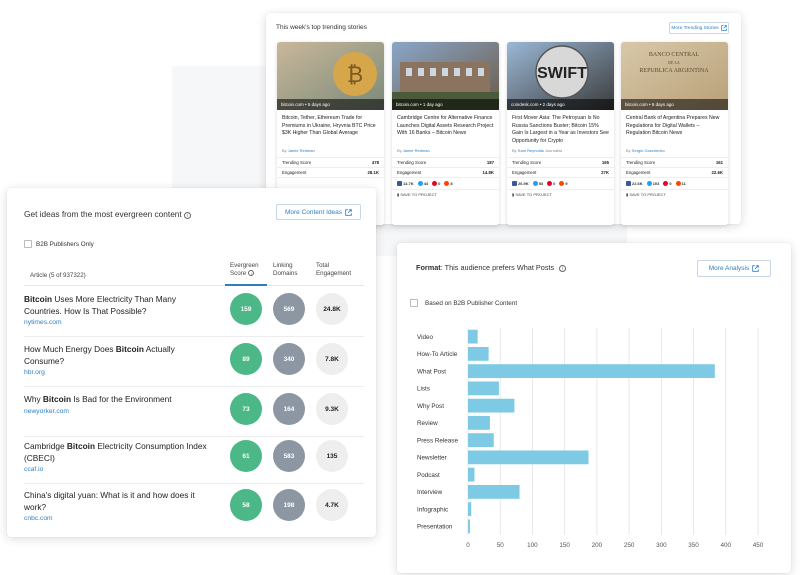 The height and width of the screenshot is (575, 805). I want to click on linking-domains-badge: 340, so click(289, 359).